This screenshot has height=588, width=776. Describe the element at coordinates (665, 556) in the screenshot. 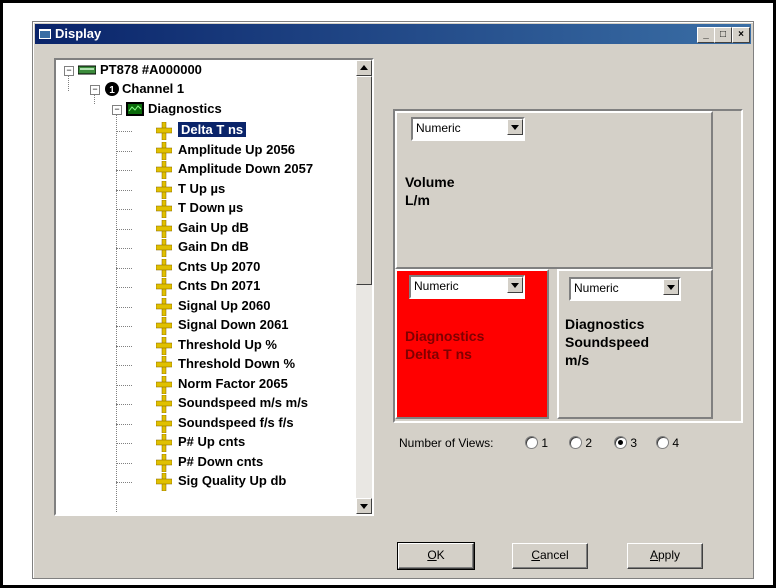

I see `apply-button: Apply` at that location.